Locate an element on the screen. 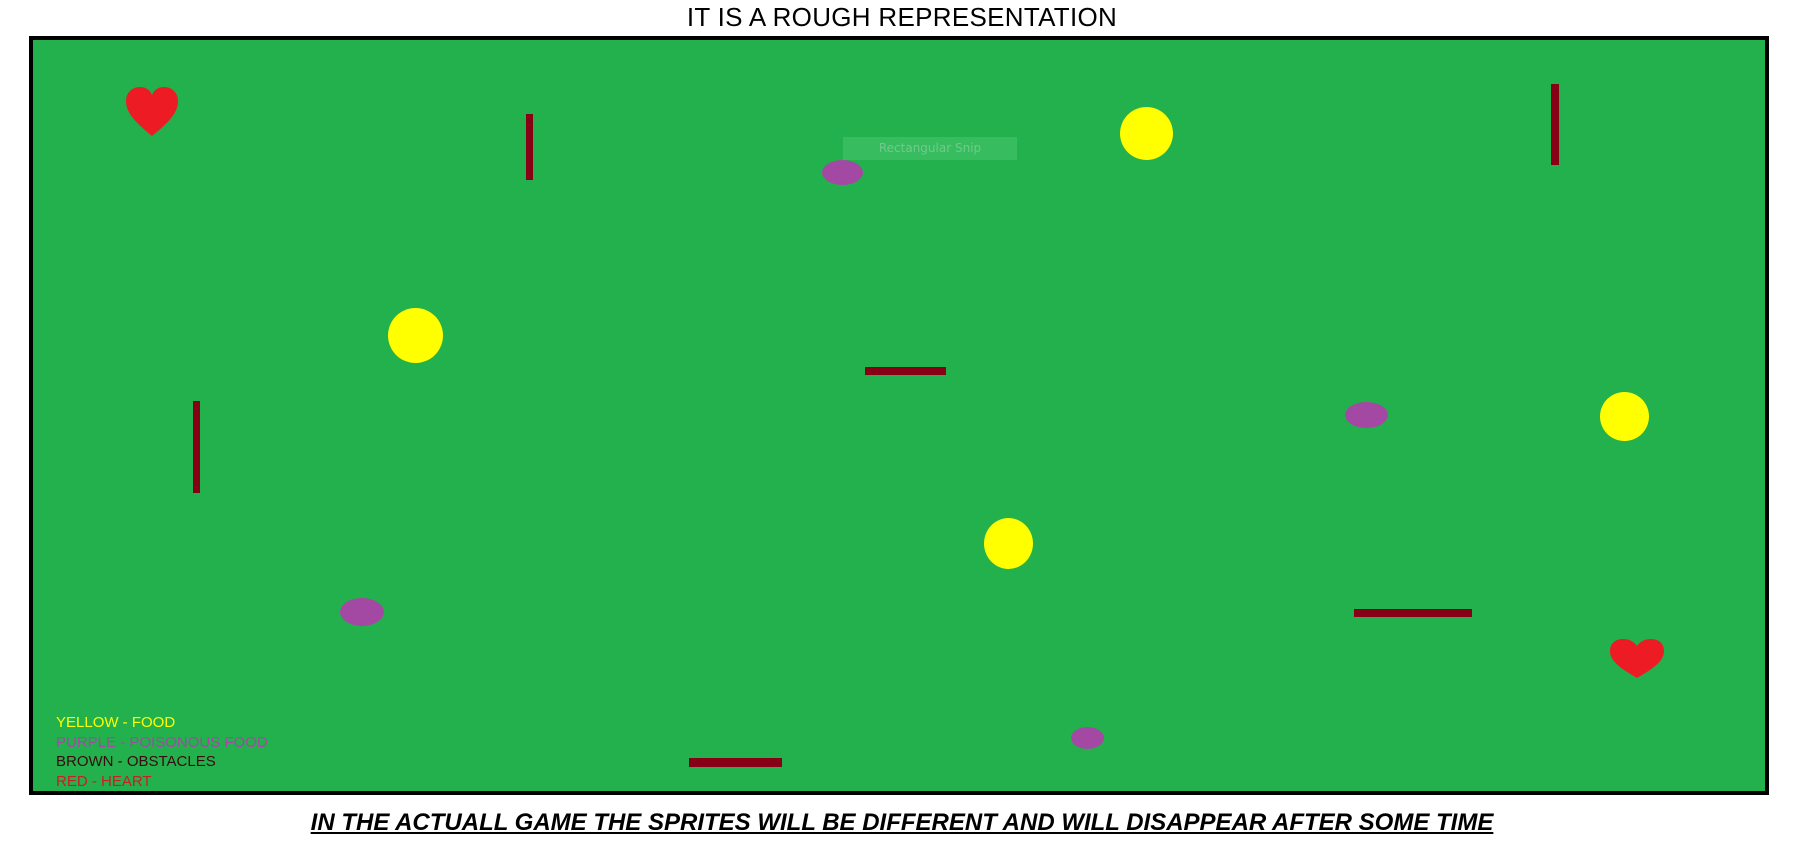 This screenshot has height=843, width=1804. snip-tooltip: Rectangular Snip is located at coordinates (930, 148).